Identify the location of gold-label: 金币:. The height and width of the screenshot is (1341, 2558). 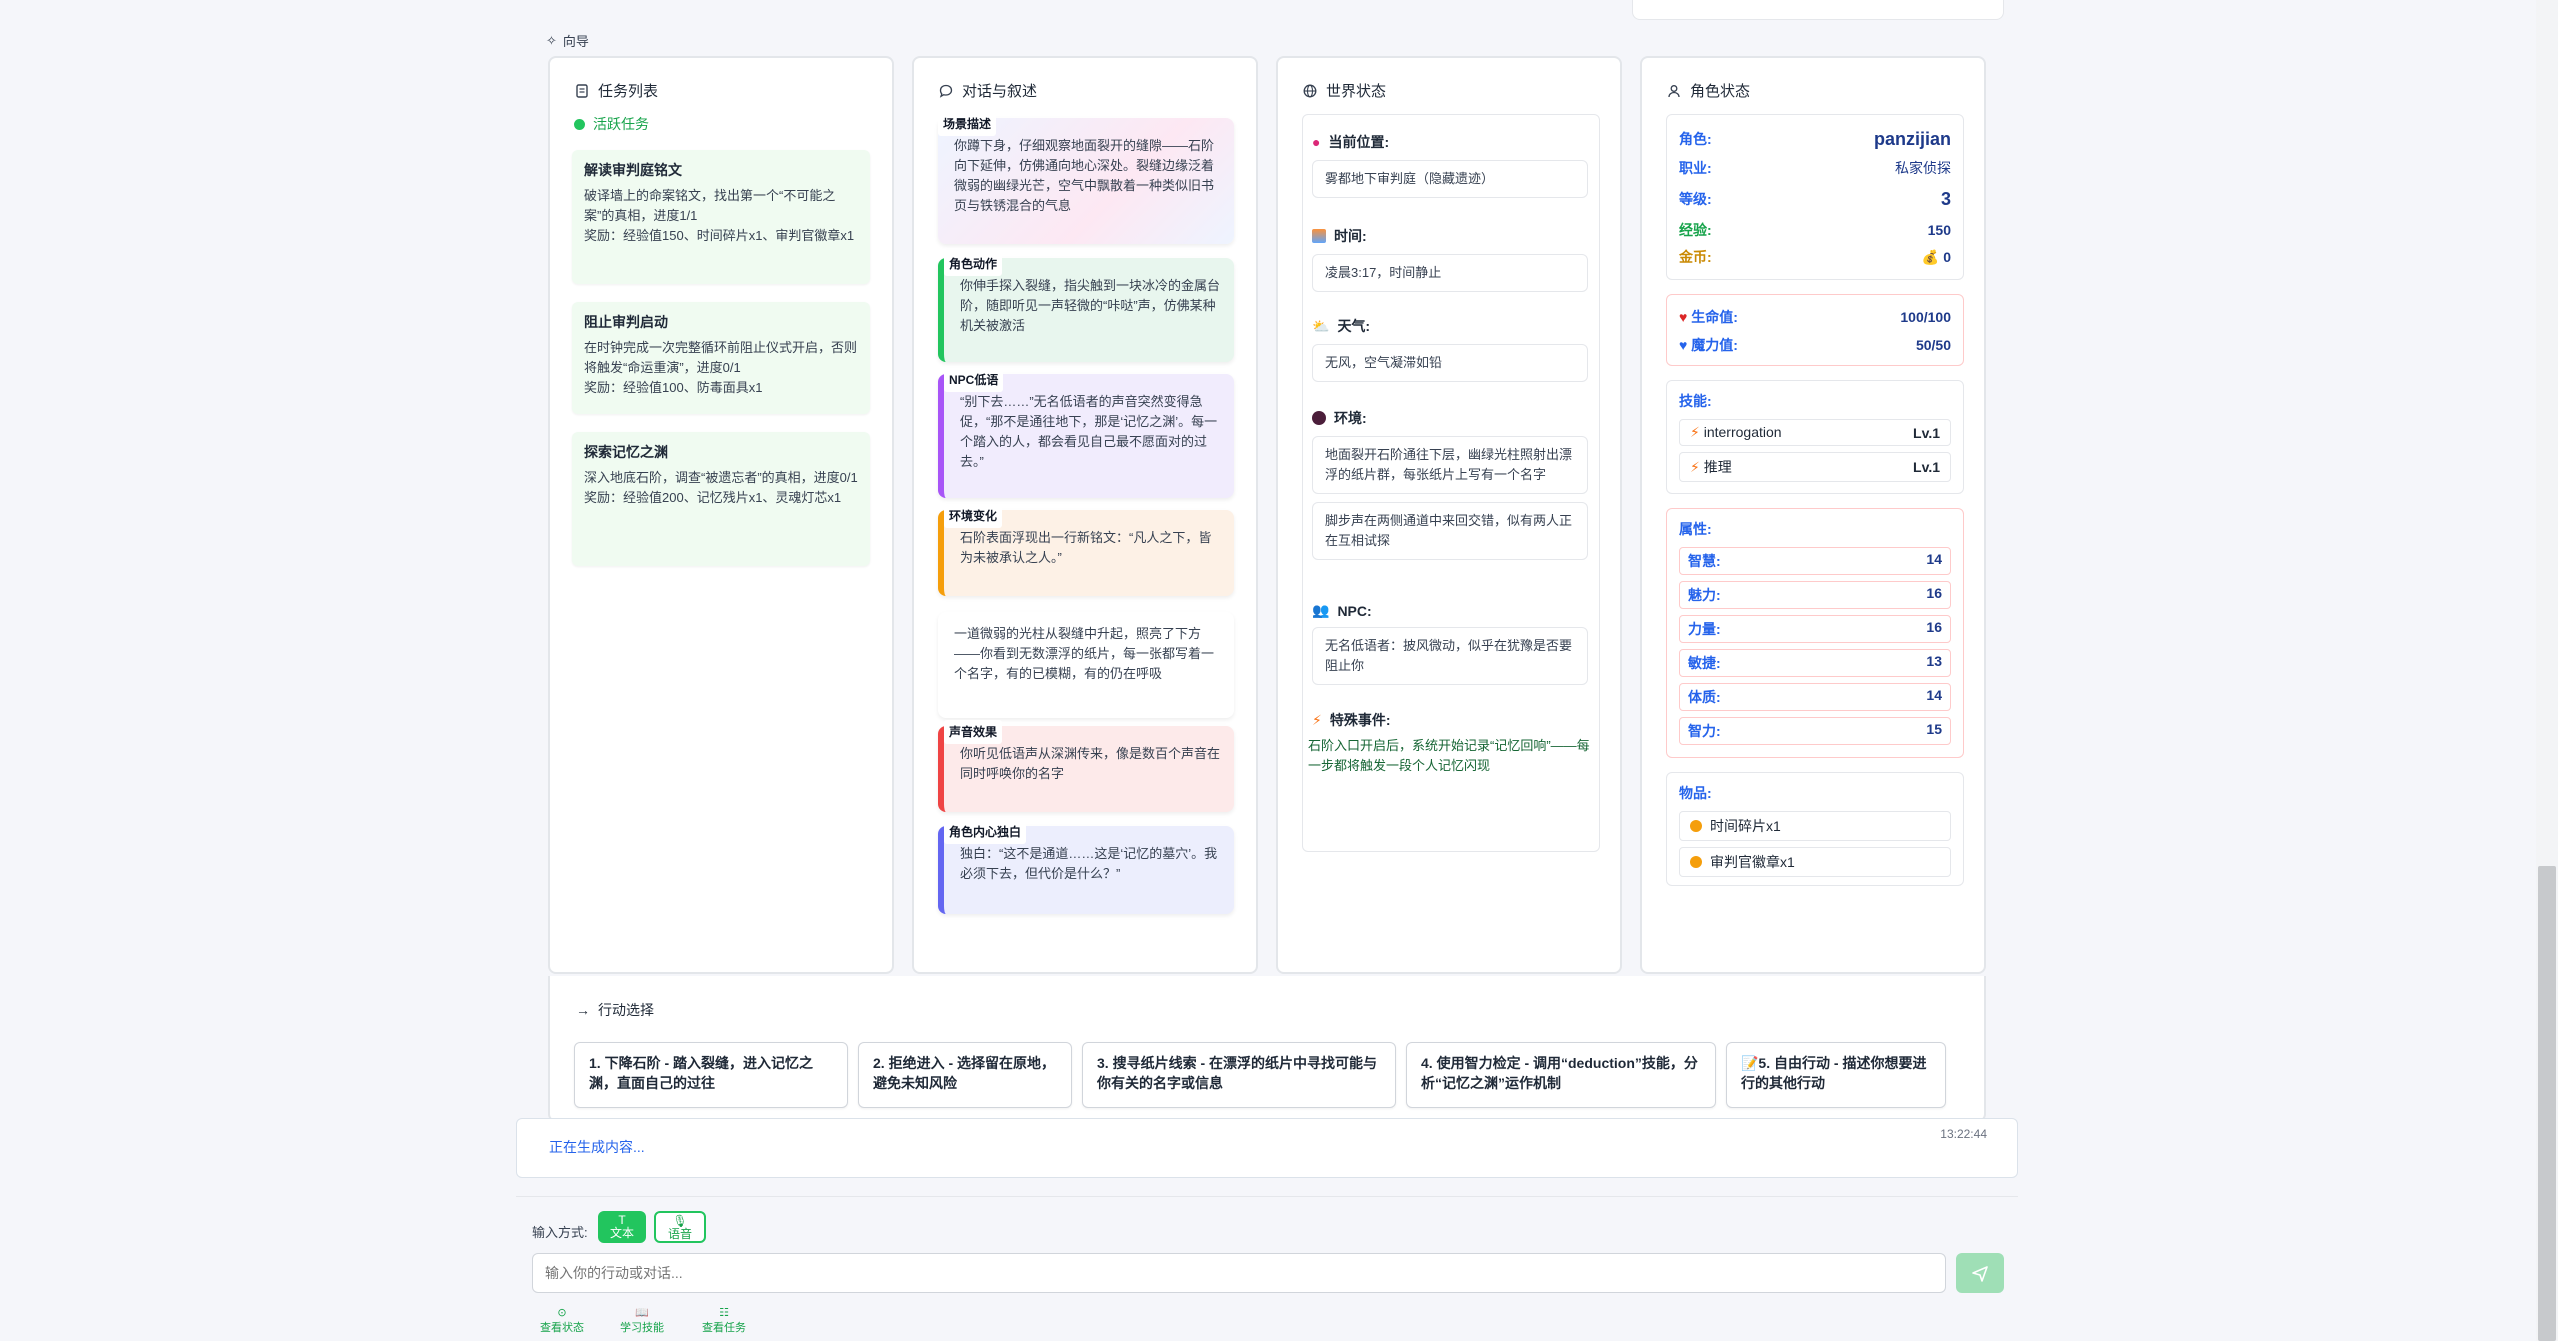
(1695, 257).